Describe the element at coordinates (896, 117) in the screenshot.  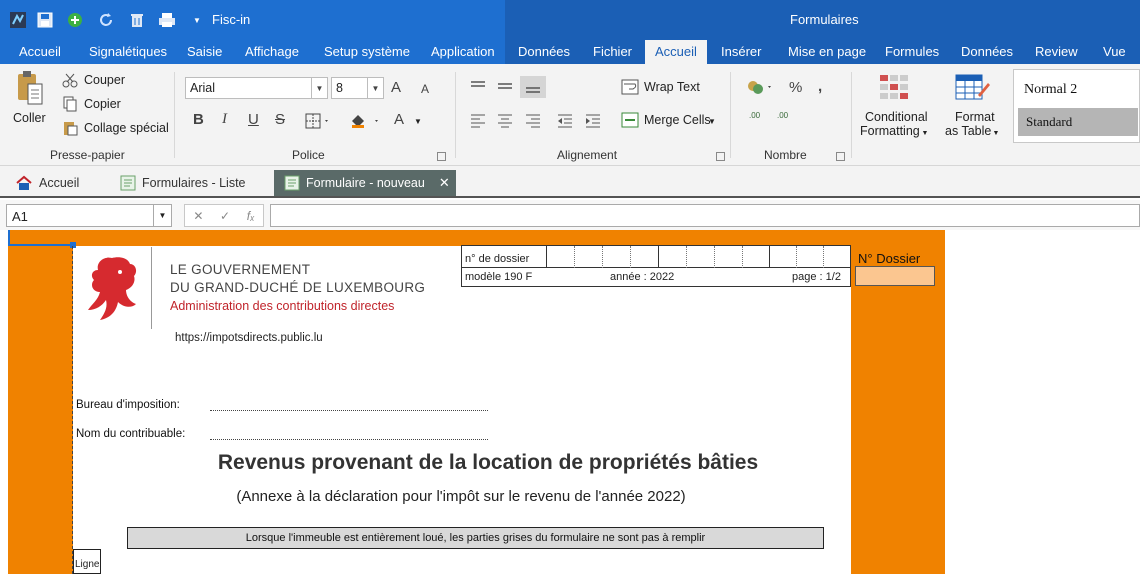
I see `conditional-formatting-label-1: Conditional` at that location.